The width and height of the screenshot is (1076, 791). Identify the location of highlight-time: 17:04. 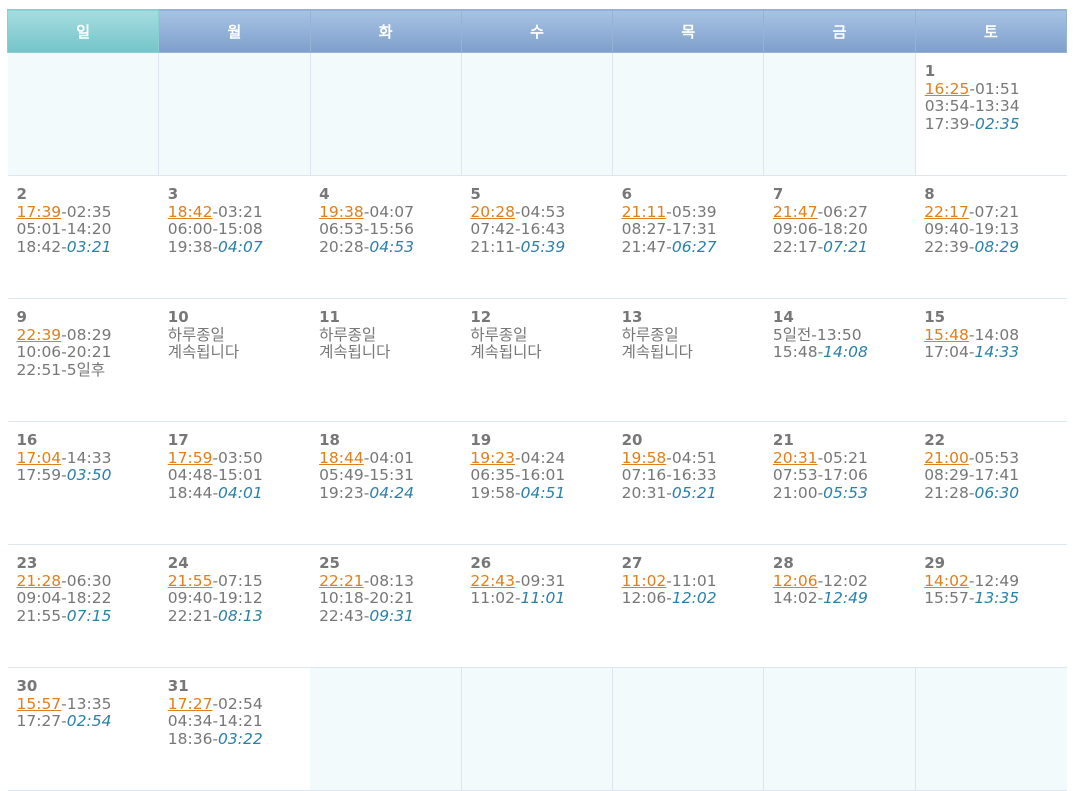
(39, 457).